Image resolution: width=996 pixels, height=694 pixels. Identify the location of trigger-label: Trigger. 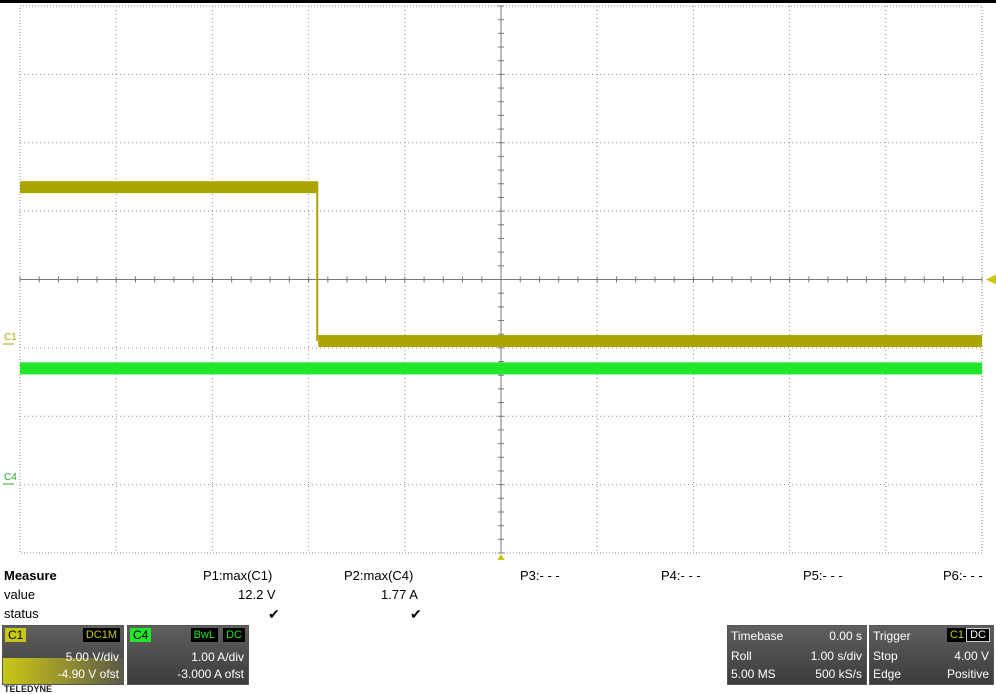
(892, 636).